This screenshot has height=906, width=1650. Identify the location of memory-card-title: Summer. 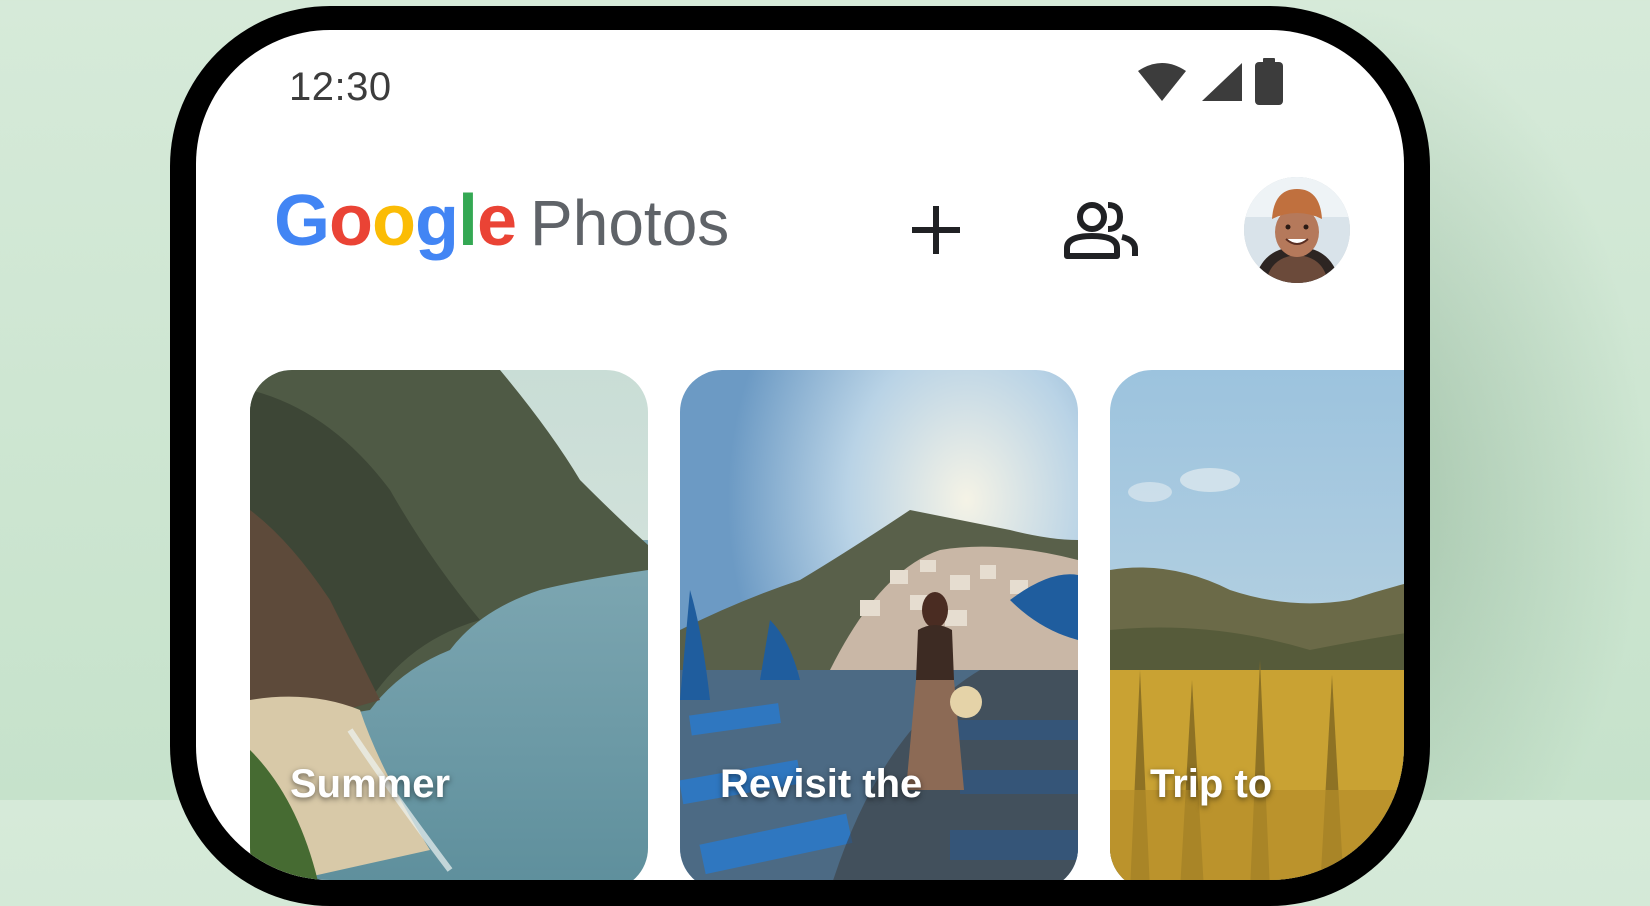
(370, 784).